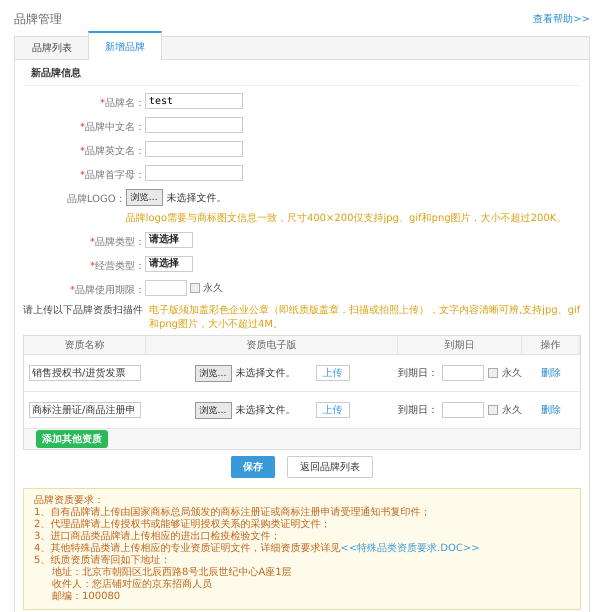 Image resolution: width=600 pixels, height=612 pixels. I want to click on note-line: 4、其他特殊品类请上传相应的专业资质证明文件，详细资质要求详见<<特殊品类资质要求.DOC>>, so click(257, 548).